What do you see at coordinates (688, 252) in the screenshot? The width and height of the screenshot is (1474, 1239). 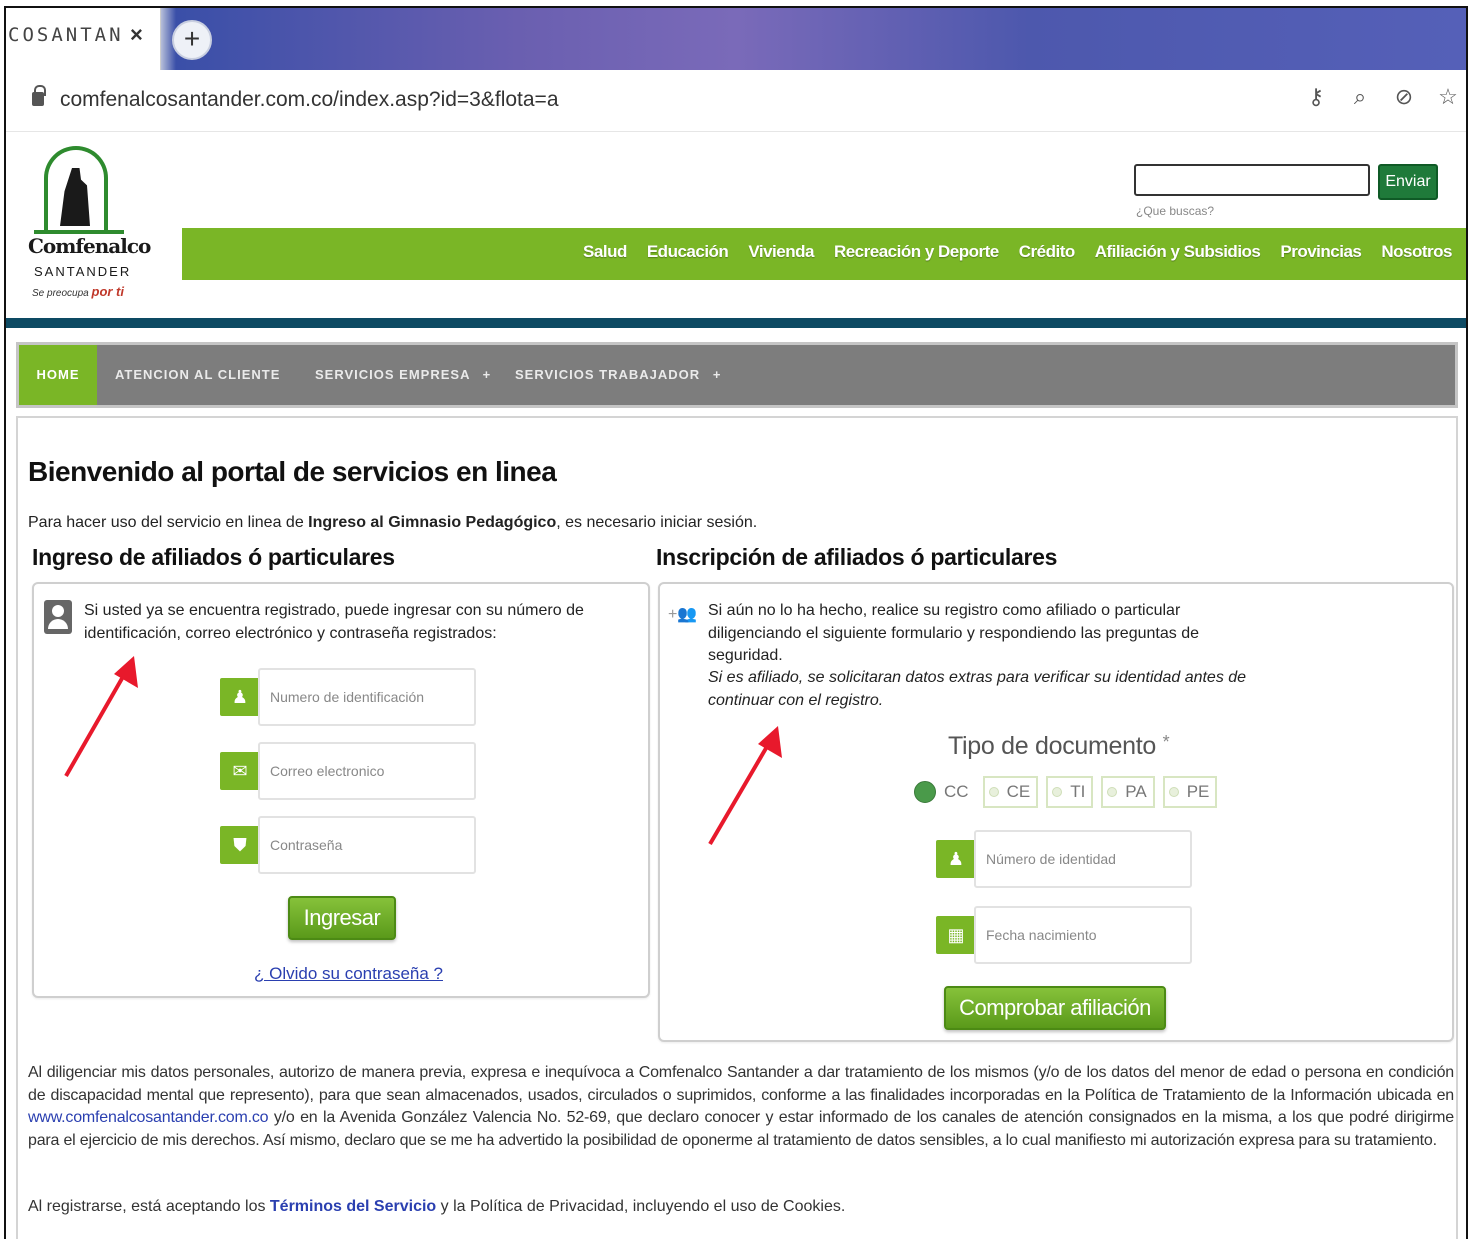 I see `nav-item-educacion: Educación` at bounding box center [688, 252].